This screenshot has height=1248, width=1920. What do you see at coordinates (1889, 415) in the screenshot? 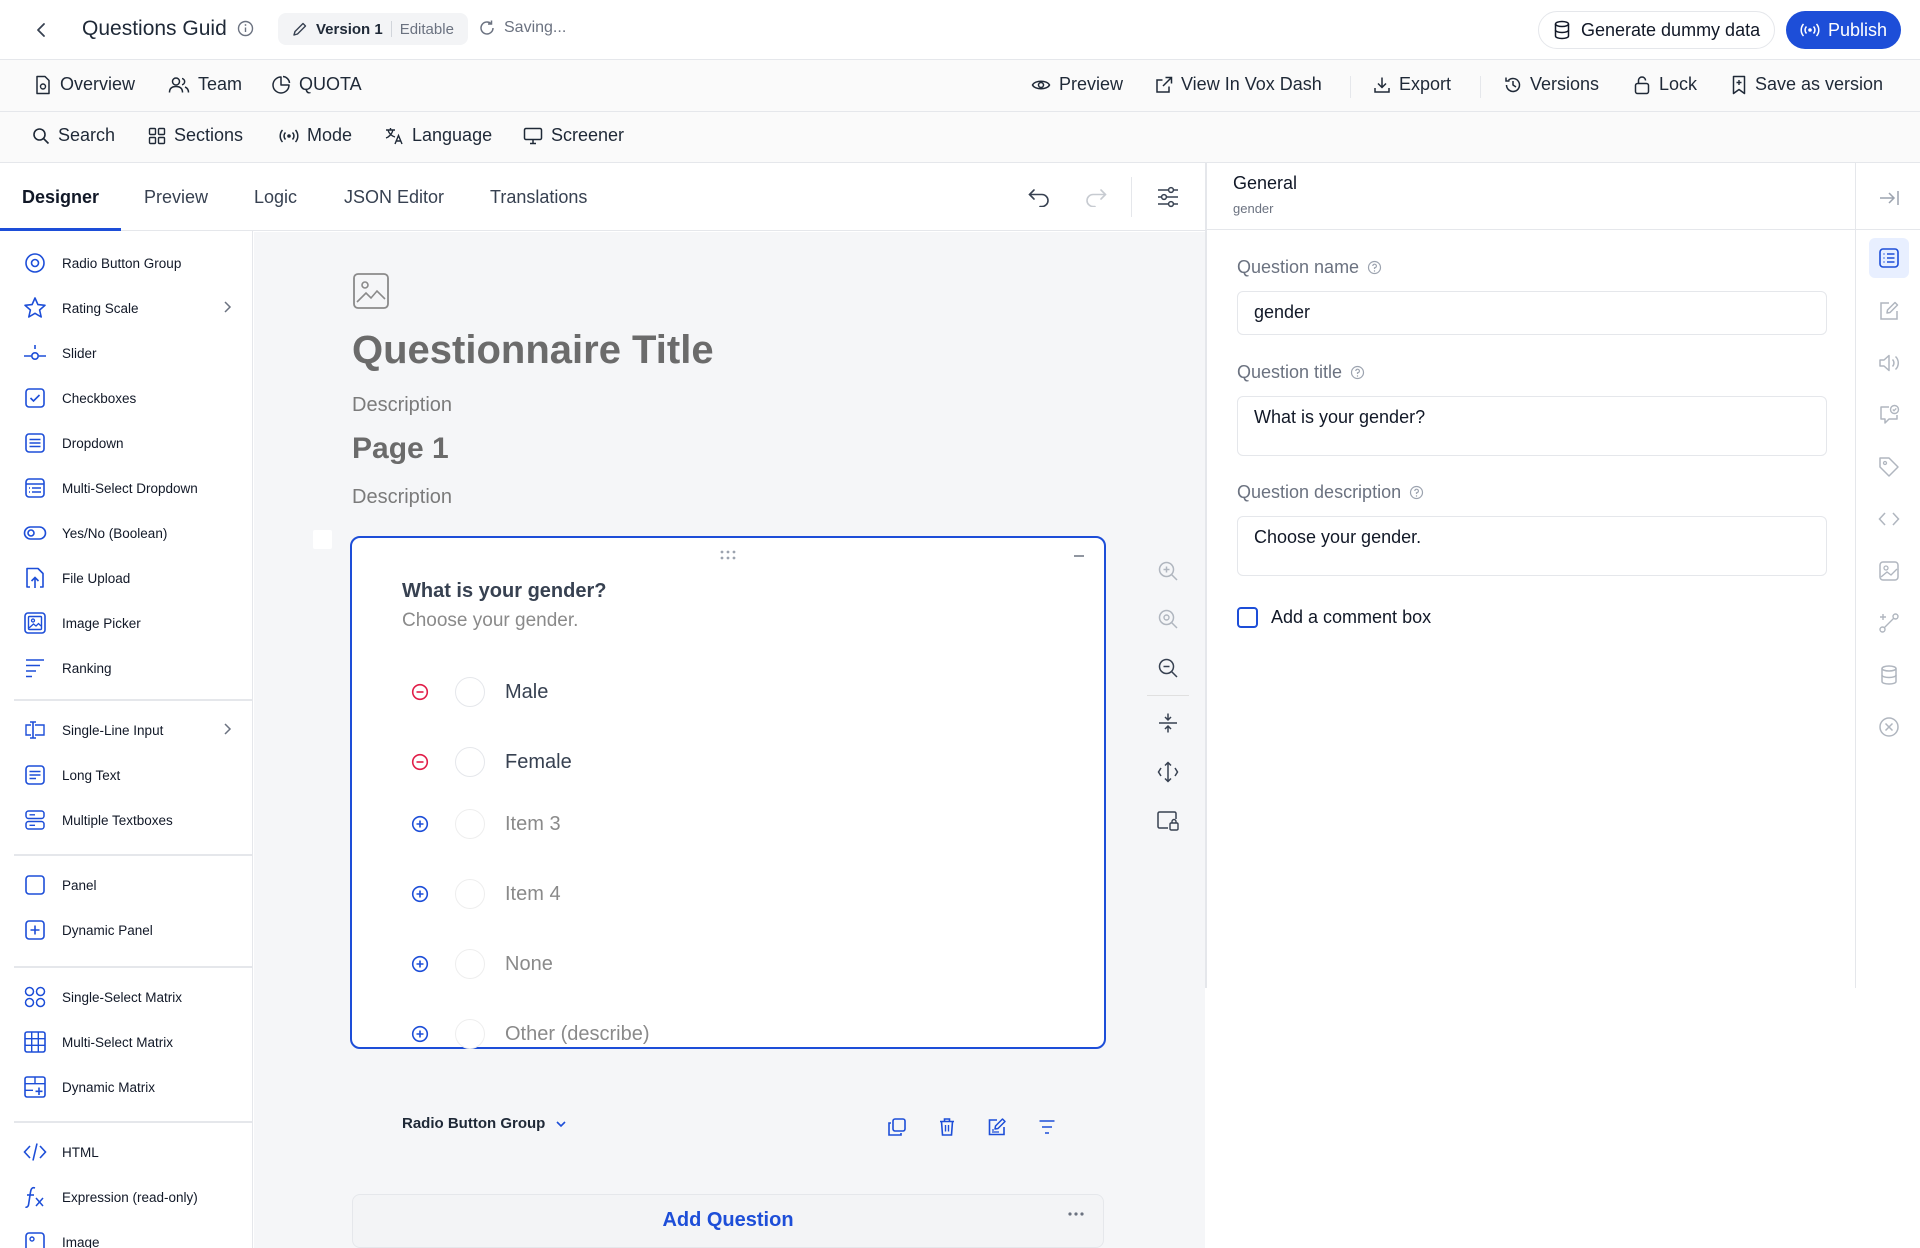
I see `comment-check-icon` at bounding box center [1889, 415].